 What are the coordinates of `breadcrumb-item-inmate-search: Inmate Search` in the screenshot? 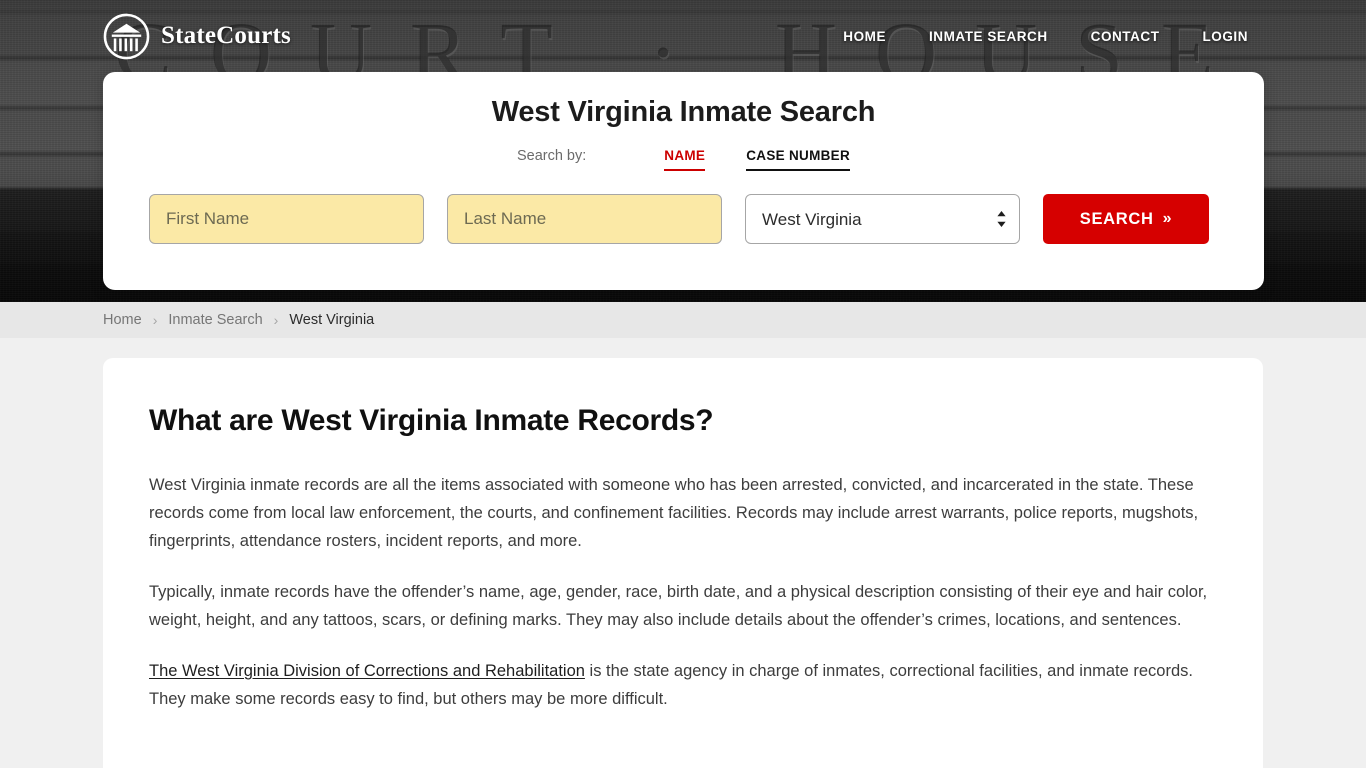 It's located at (215, 320).